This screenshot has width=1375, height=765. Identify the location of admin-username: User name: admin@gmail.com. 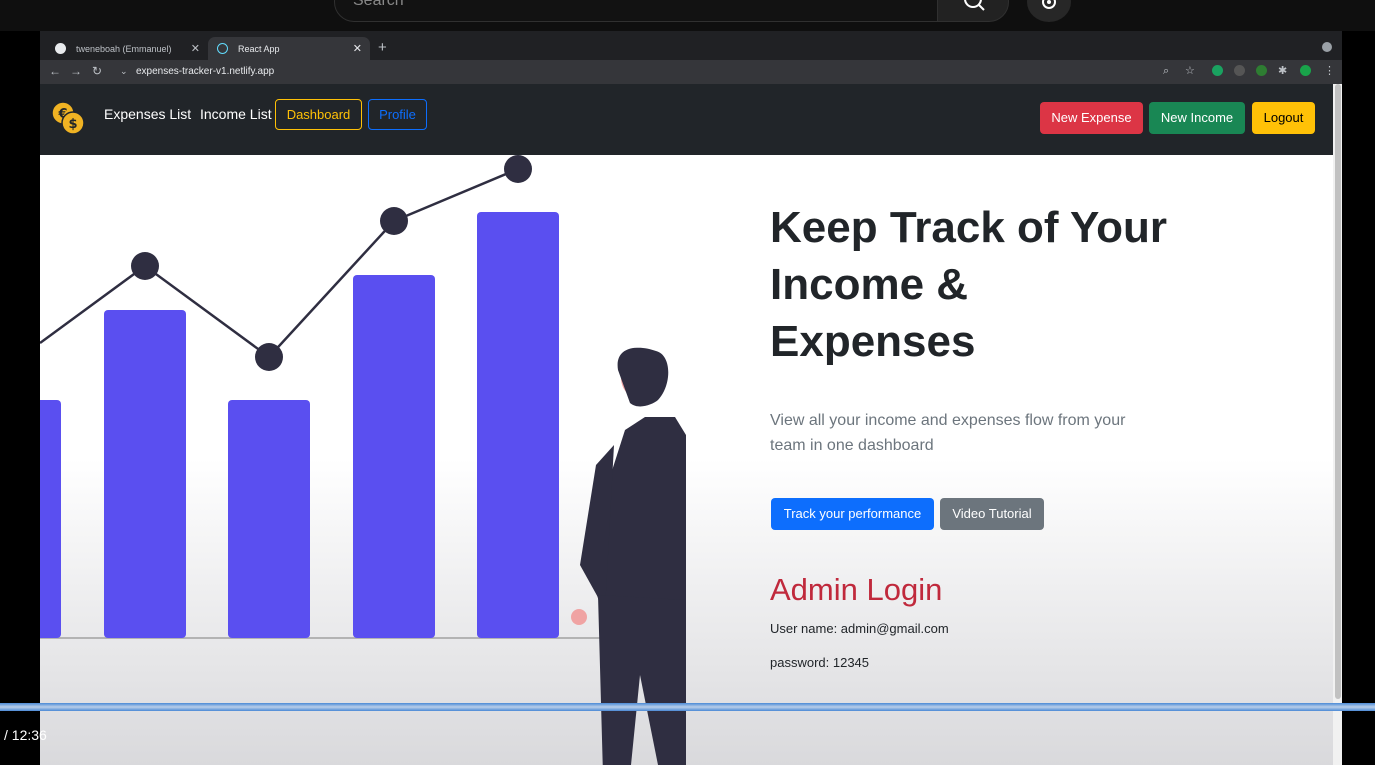
(859, 628).